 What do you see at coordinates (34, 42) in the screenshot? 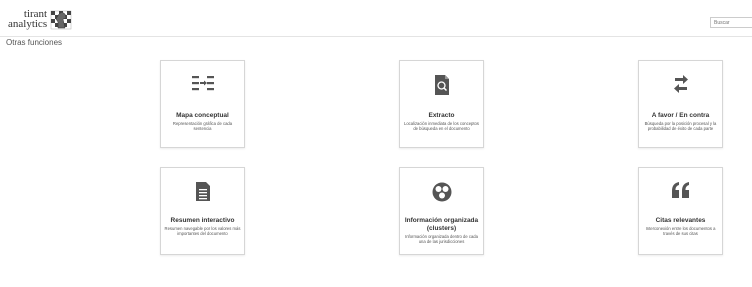
I see `page-title: Otras funciones` at bounding box center [34, 42].